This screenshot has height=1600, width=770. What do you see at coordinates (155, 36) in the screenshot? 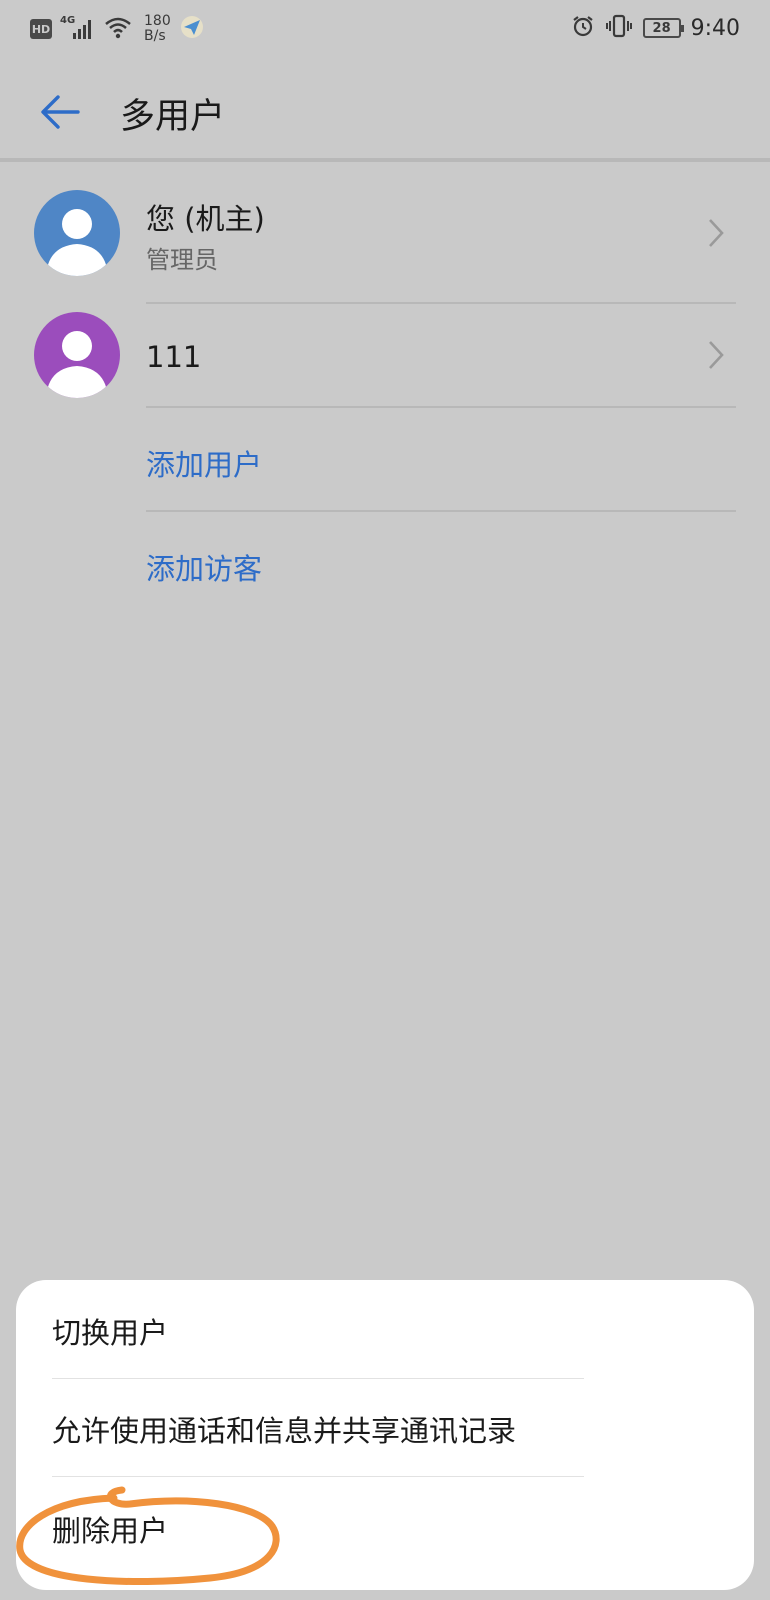
I see `net-speed-unit: B/s` at bounding box center [155, 36].